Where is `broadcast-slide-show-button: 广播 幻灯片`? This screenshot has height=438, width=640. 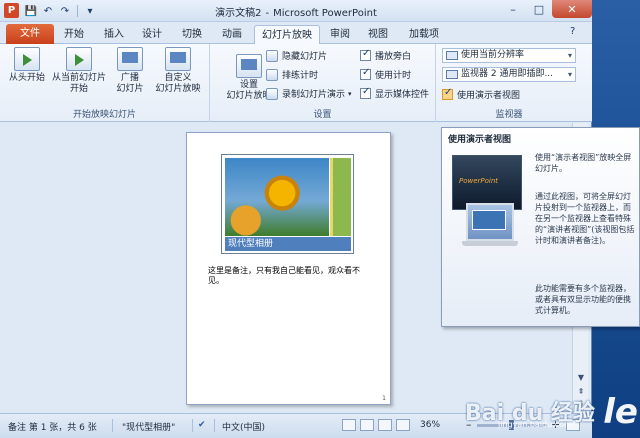 broadcast-slide-show-button: 广播 幻灯片 is located at coordinates (130, 71).